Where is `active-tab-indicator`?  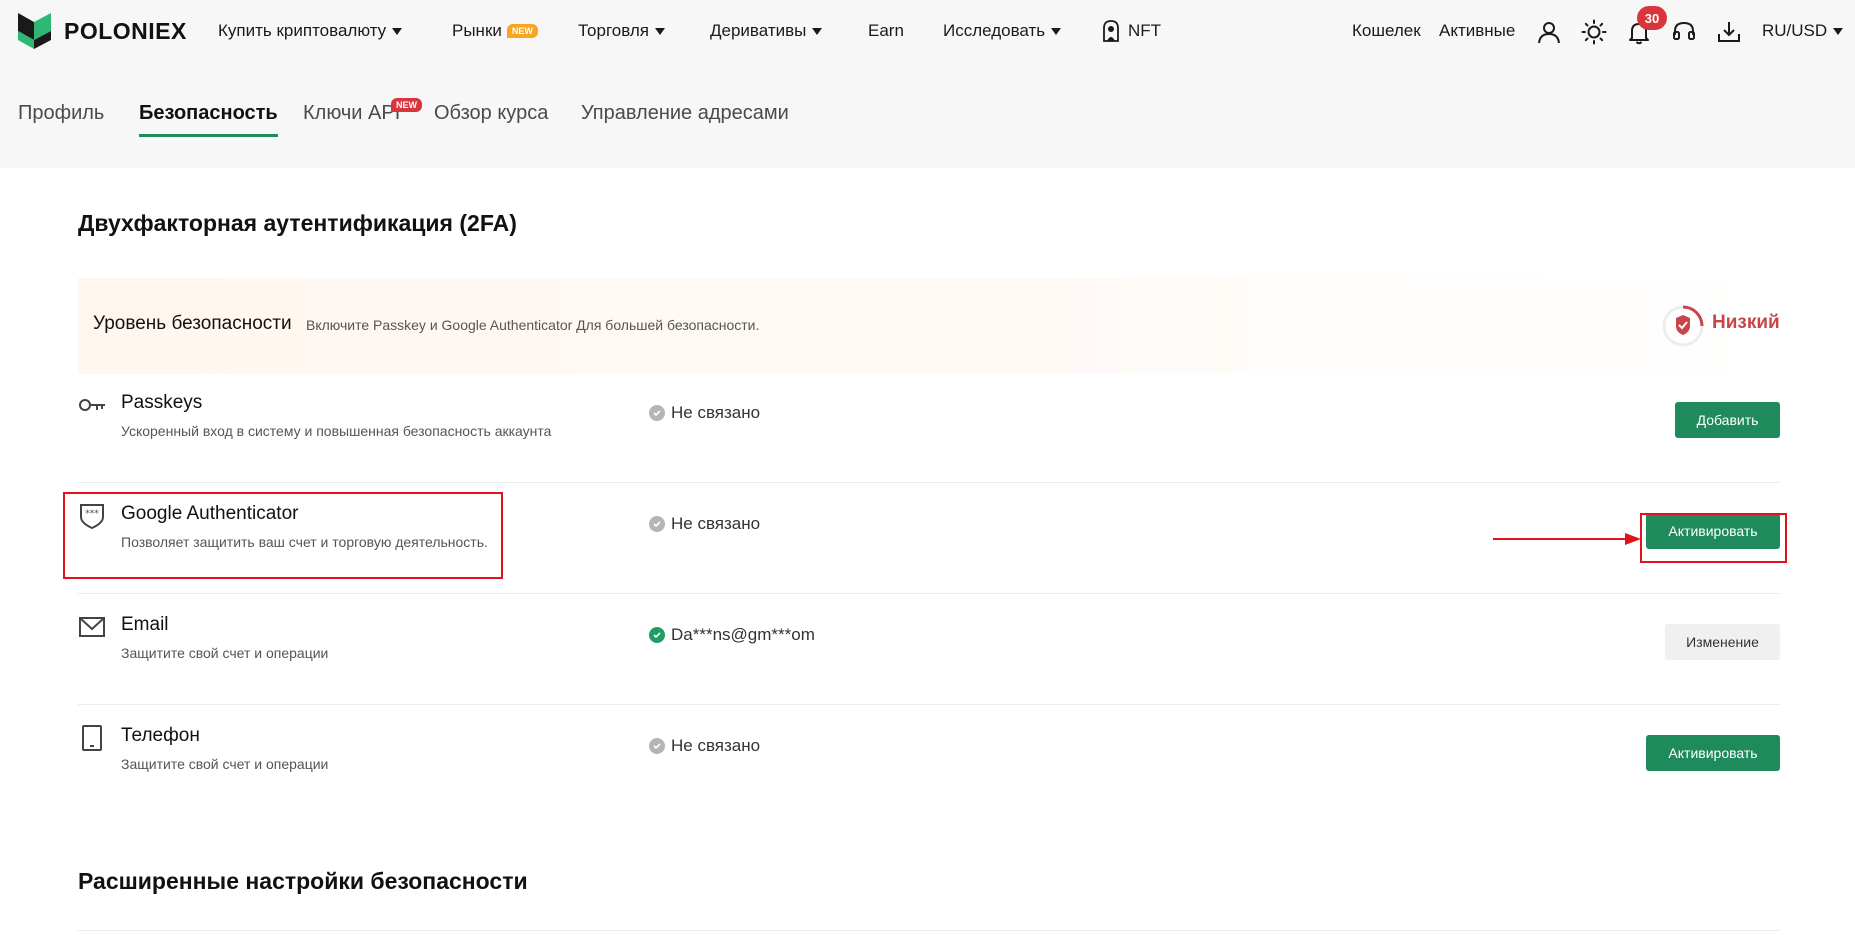
active-tab-indicator is located at coordinates (208, 135).